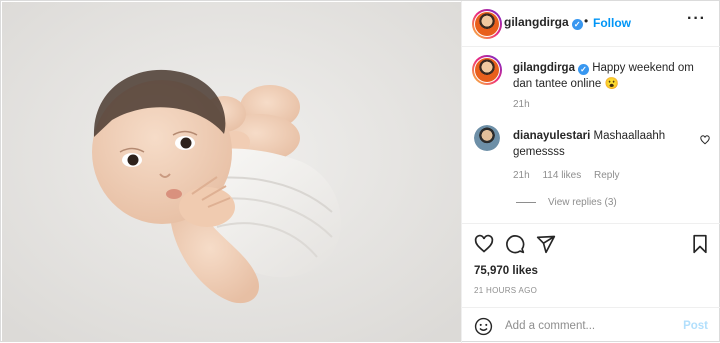  I want to click on author-username-text: gilangdirga, so click(536, 22).